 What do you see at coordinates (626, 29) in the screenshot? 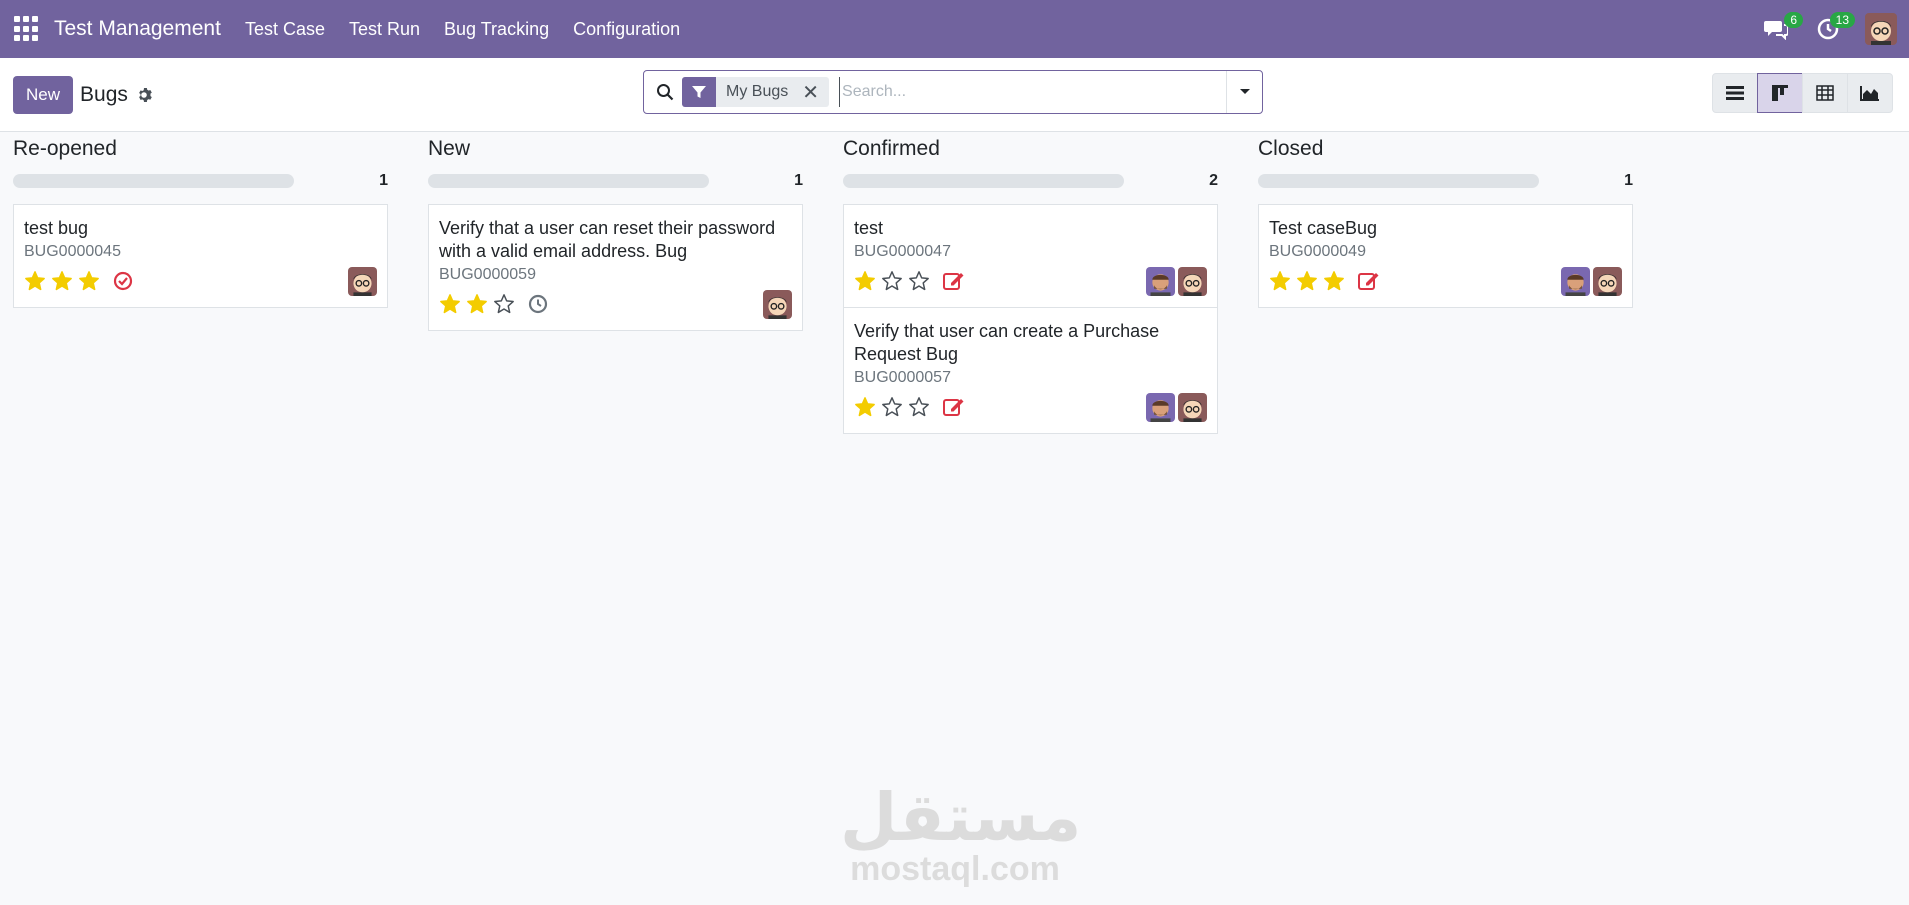
I see `menu-configuration: Configuration` at bounding box center [626, 29].